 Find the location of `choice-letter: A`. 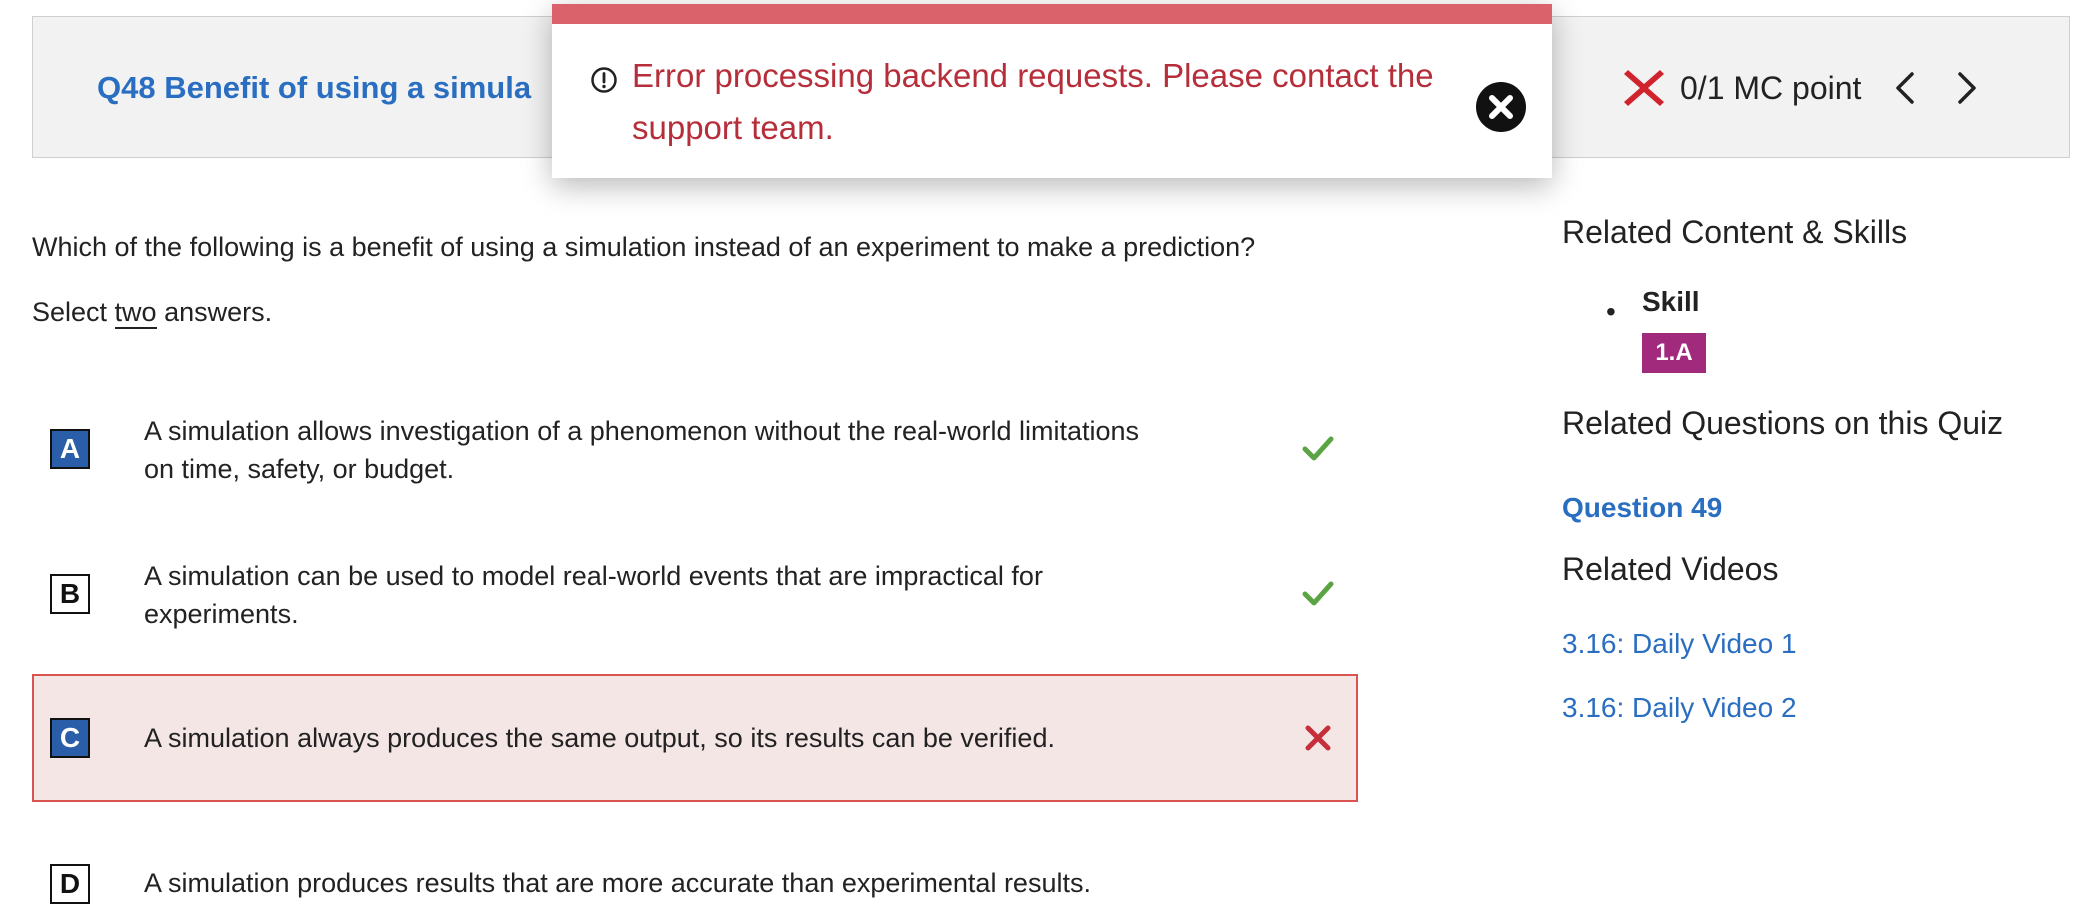

choice-letter: A is located at coordinates (70, 449).